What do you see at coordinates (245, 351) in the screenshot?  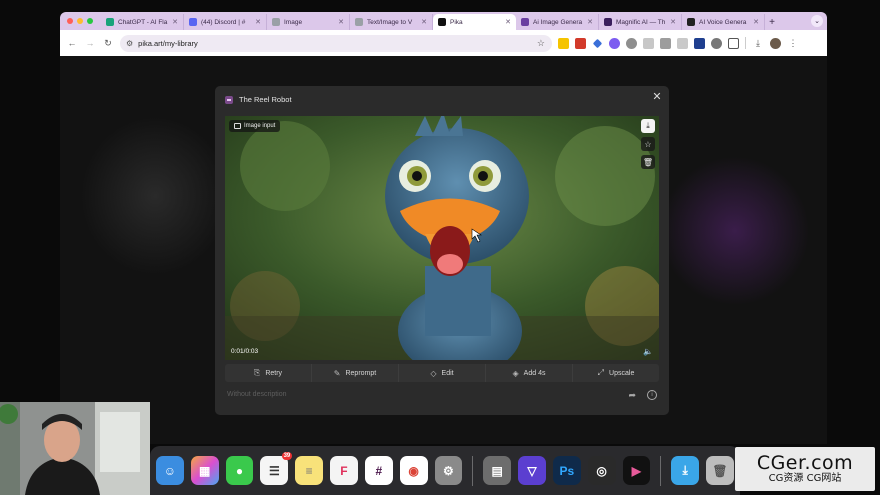 I see `video-timecode: 0:01/0:03` at bounding box center [245, 351].